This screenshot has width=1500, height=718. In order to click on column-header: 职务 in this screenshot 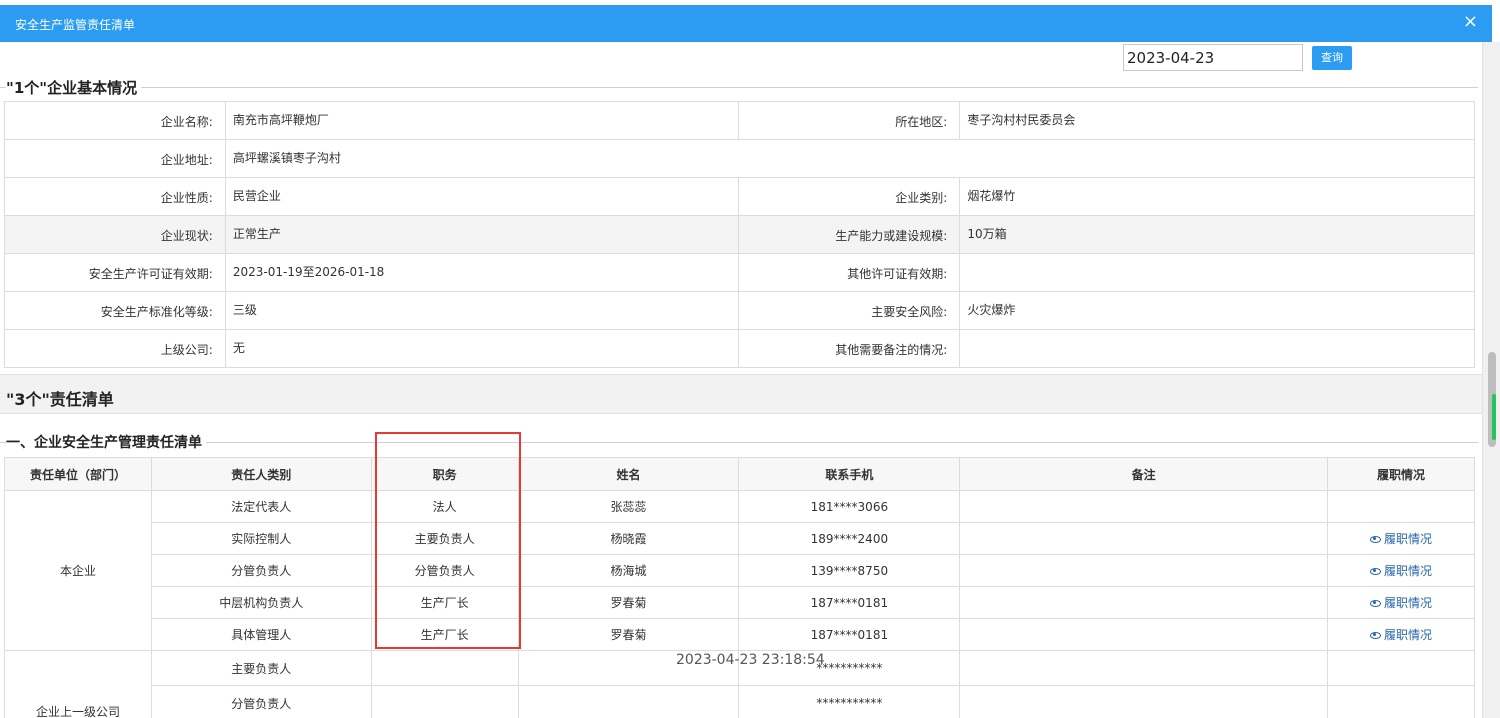, I will do `click(444, 474)`.